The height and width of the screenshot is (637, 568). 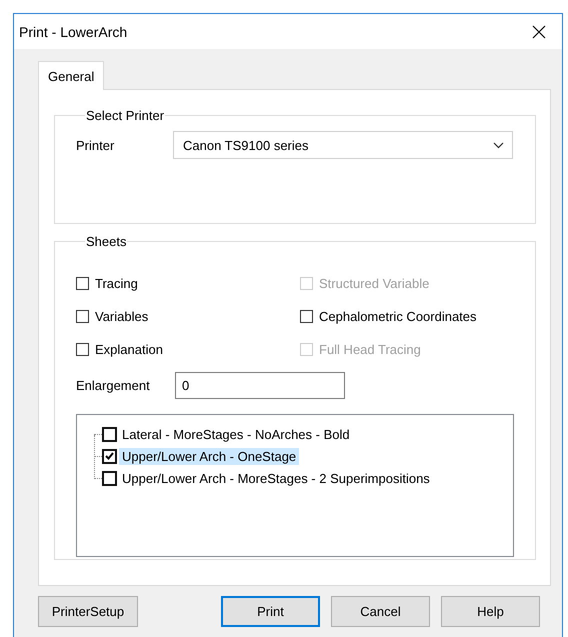 What do you see at coordinates (380, 611) in the screenshot?
I see `dialog-button: Cancel` at bounding box center [380, 611].